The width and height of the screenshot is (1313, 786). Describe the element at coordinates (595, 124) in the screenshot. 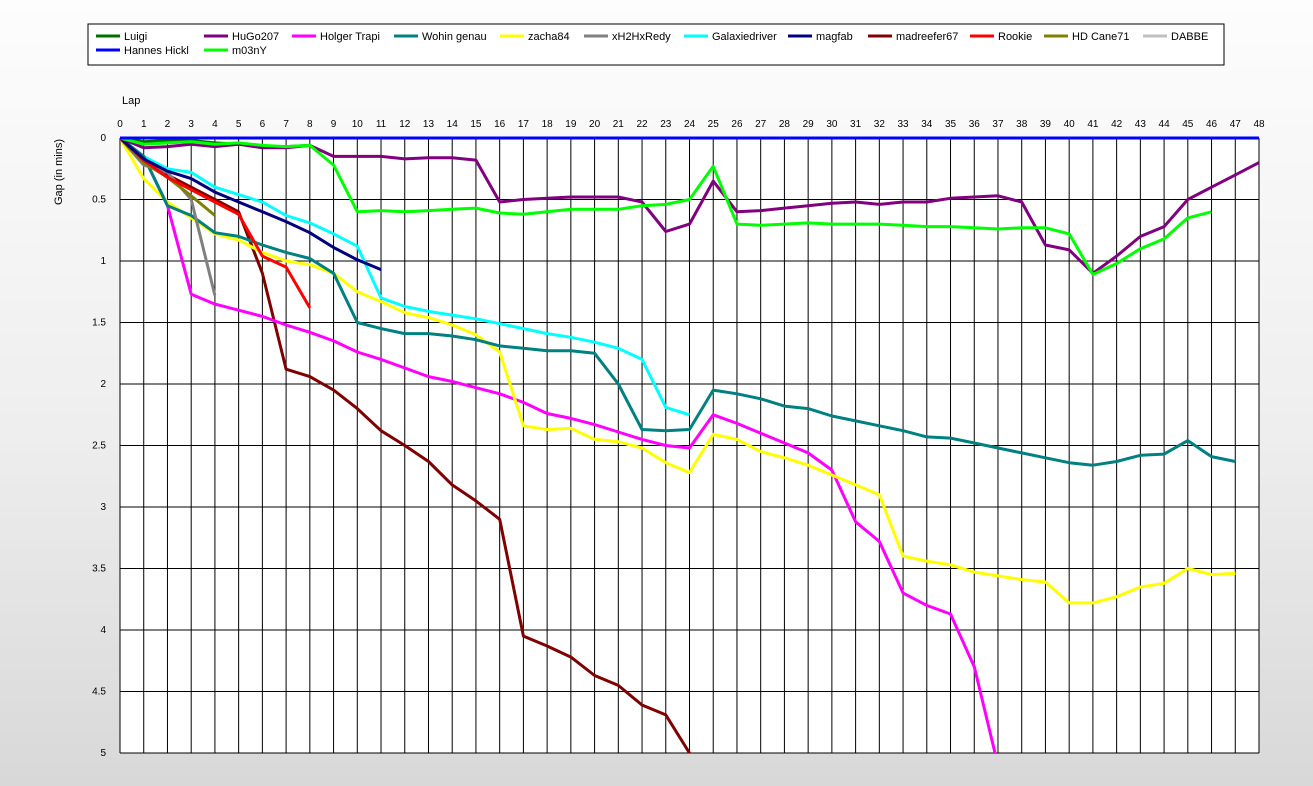

I see `x-tick-label: 20` at that location.